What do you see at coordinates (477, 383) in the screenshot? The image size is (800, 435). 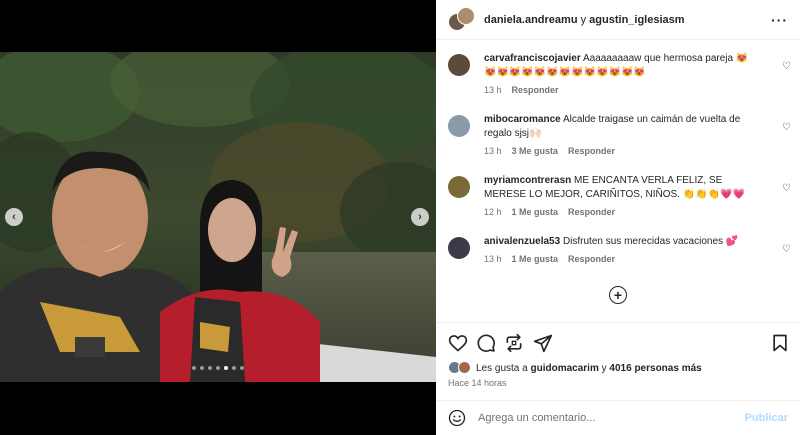 I see `post-time: Hace 14 horas` at bounding box center [477, 383].